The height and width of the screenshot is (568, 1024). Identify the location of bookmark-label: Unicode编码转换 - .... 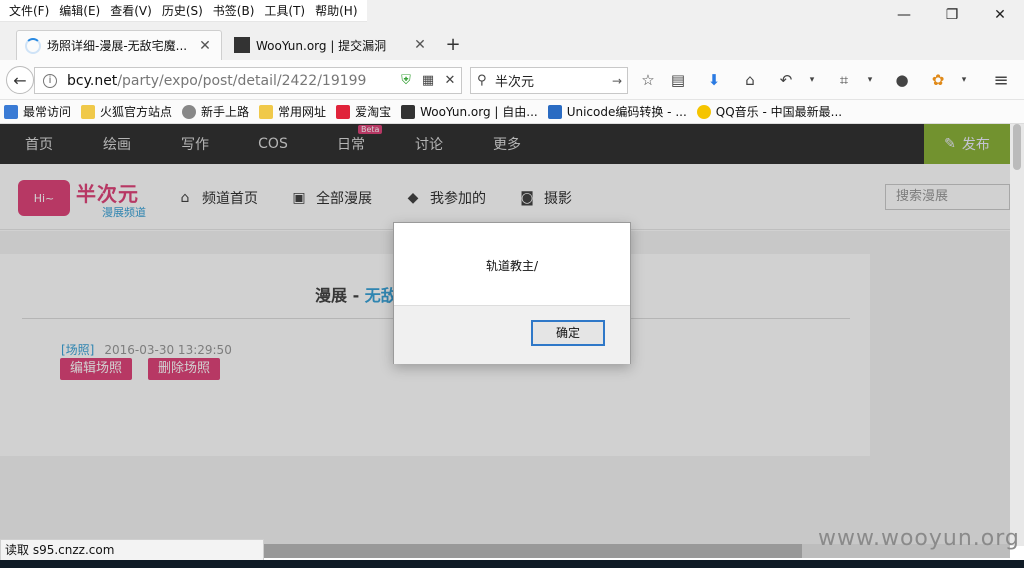
(626, 112).